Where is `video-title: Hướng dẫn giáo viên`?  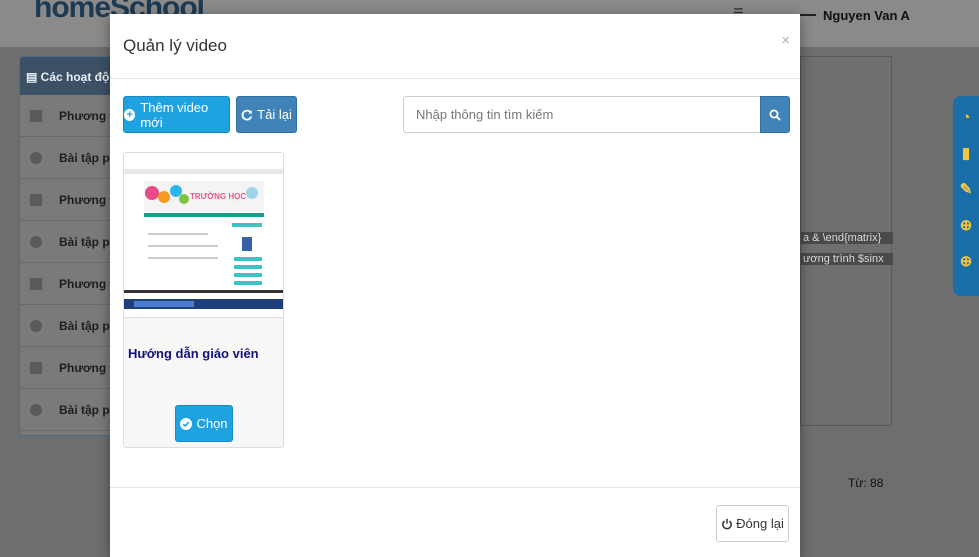
video-title: Hướng dẫn giáo viên is located at coordinates (193, 353).